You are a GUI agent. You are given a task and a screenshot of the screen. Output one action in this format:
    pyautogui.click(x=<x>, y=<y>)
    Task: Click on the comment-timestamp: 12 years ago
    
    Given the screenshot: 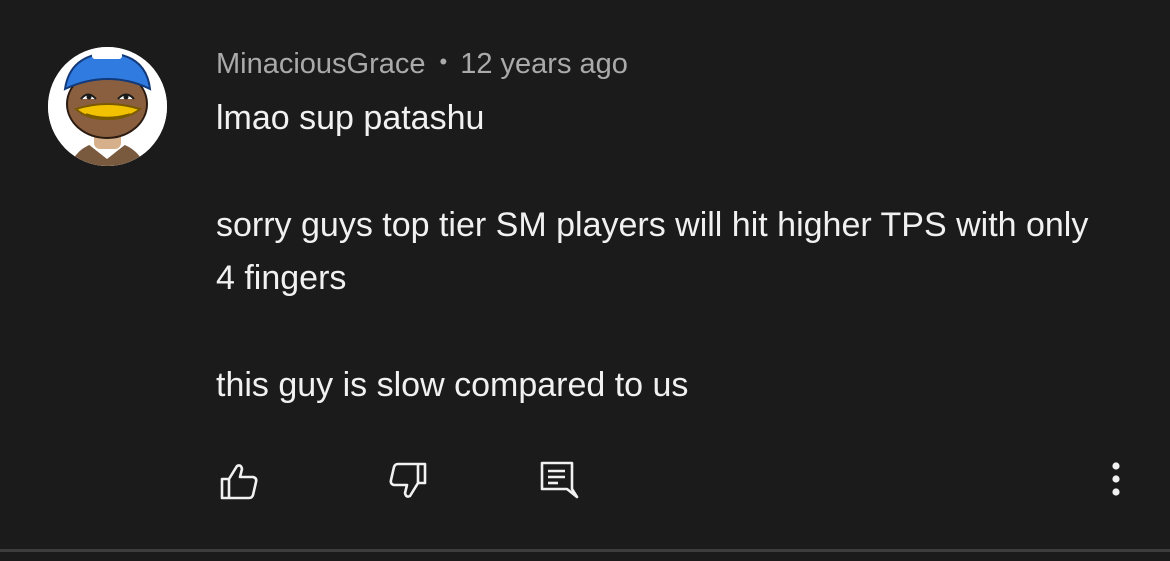 What is the action you would take?
    pyautogui.click(x=544, y=64)
    